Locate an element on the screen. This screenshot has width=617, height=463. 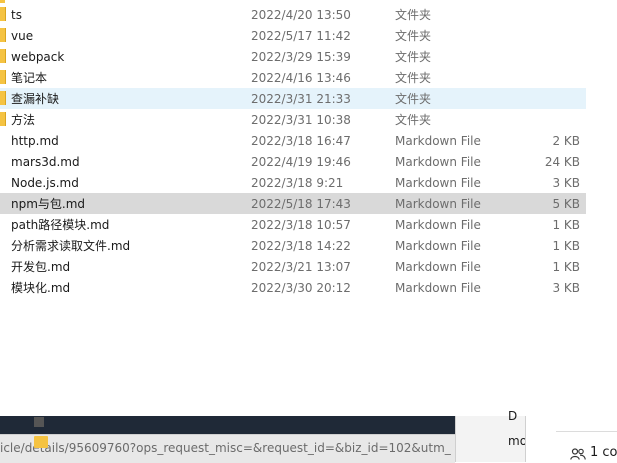
file-name: 模块化.md is located at coordinates (41, 288).